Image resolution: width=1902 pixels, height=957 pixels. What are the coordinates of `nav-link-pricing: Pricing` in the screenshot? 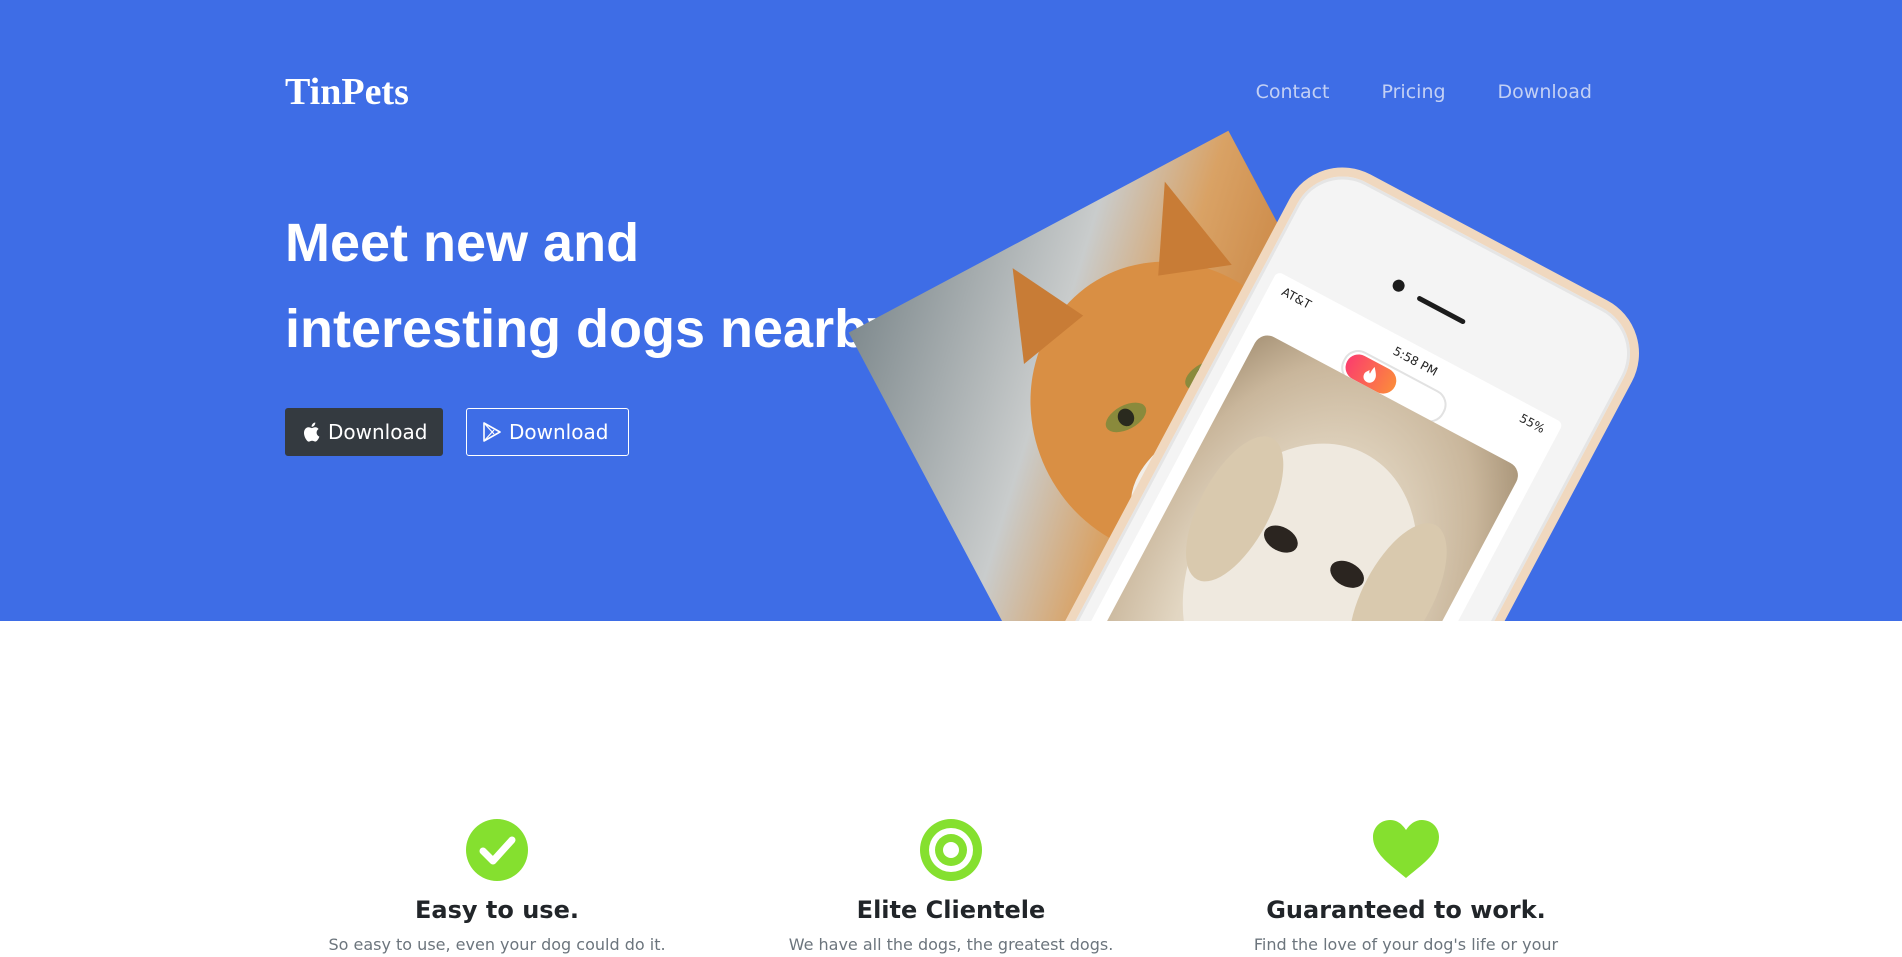 It's located at (1414, 92).